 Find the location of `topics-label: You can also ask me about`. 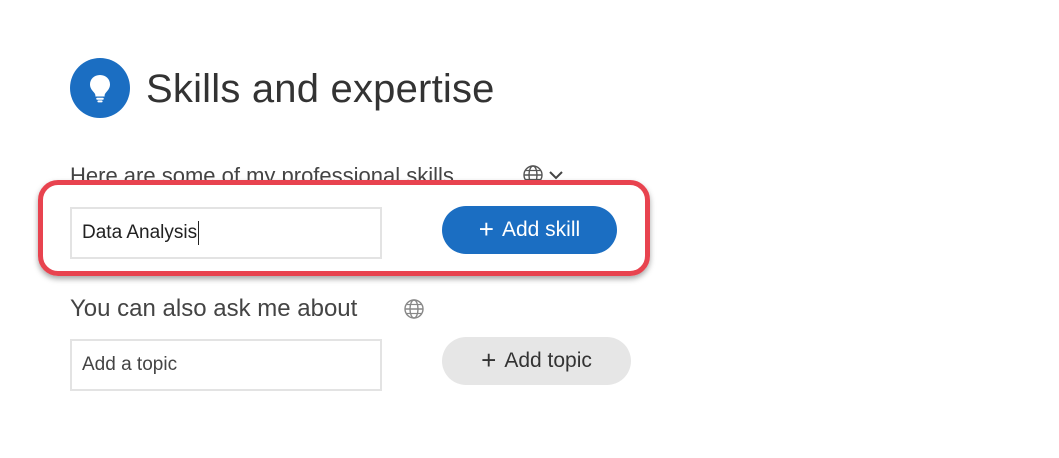

topics-label: You can also ask me about is located at coordinates (214, 308).